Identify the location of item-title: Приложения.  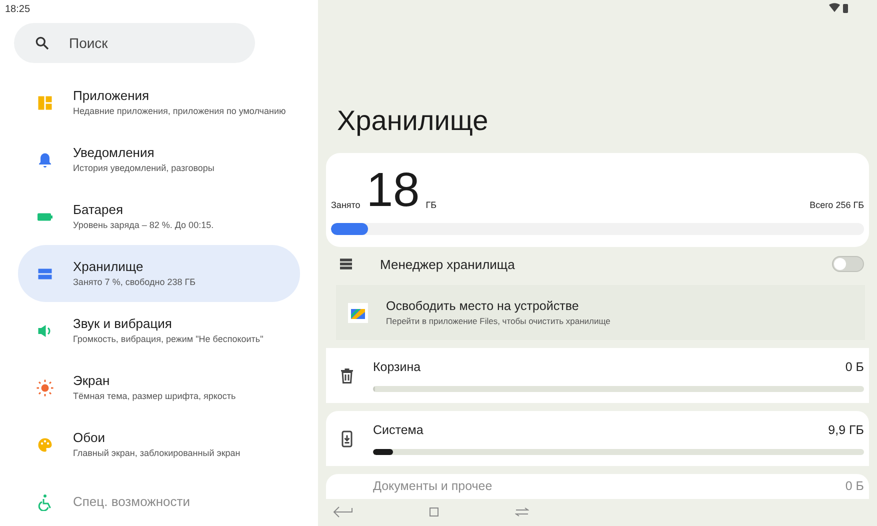
(111, 95).